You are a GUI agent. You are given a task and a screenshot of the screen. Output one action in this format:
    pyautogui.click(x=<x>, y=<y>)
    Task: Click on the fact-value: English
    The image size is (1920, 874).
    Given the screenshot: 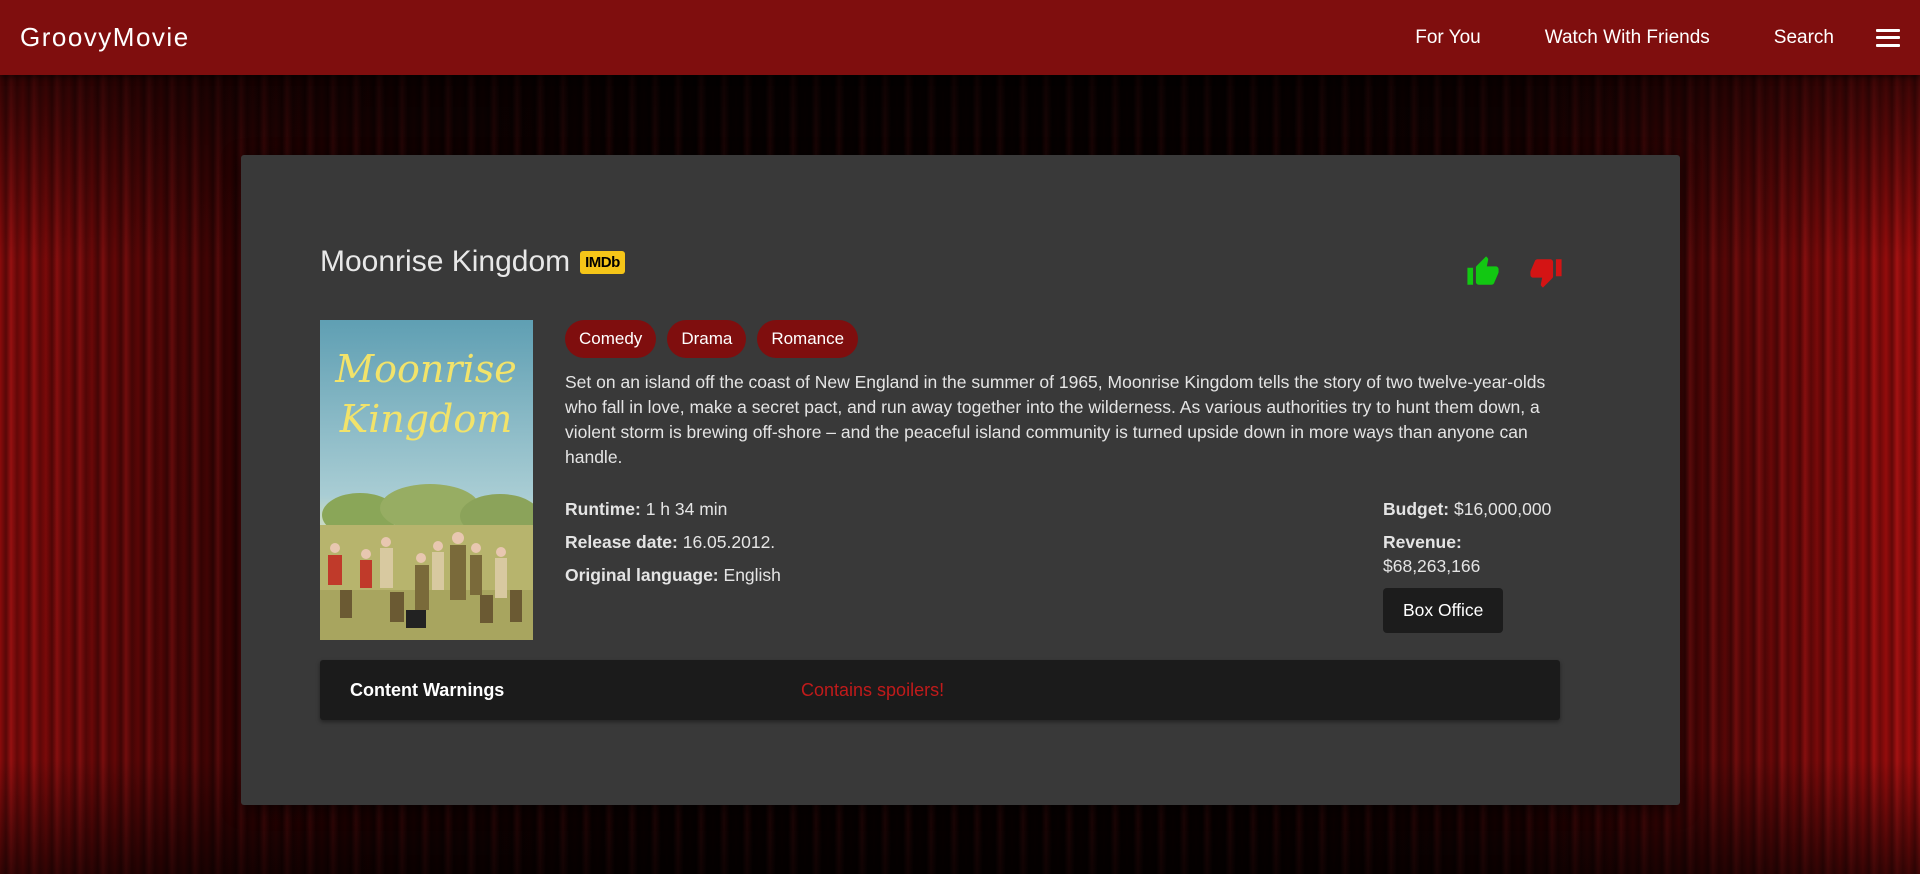 What is the action you would take?
    pyautogui.click(x=752, y=575)
    